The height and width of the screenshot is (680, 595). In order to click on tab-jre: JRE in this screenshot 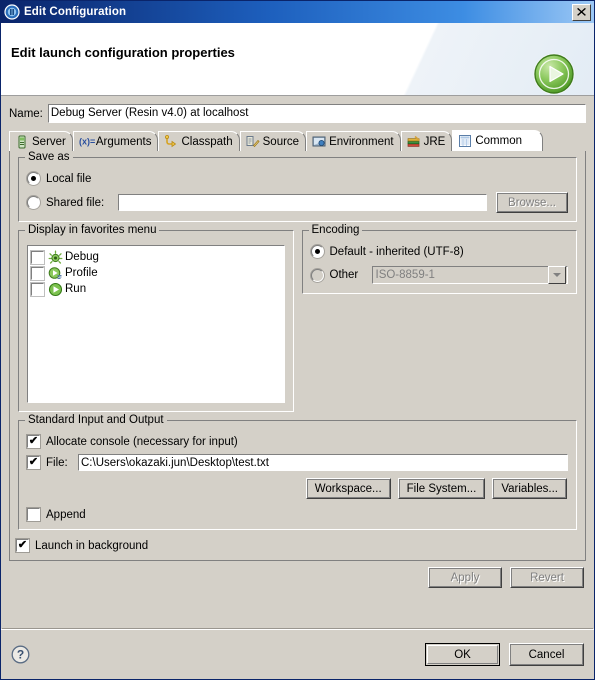, I will do `click(426, 141)`.